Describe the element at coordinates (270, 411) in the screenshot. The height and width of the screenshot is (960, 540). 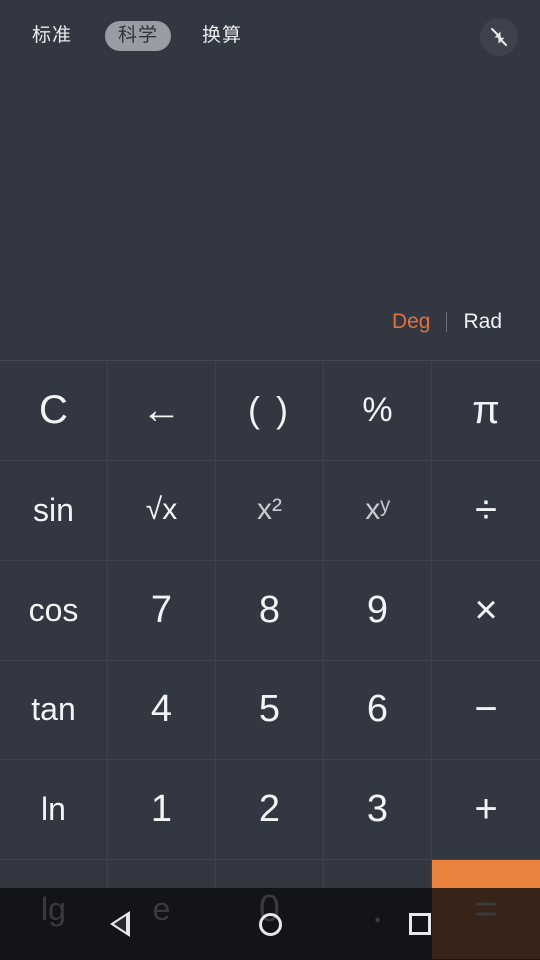
I see `key-parentheses: ( )` at that location.